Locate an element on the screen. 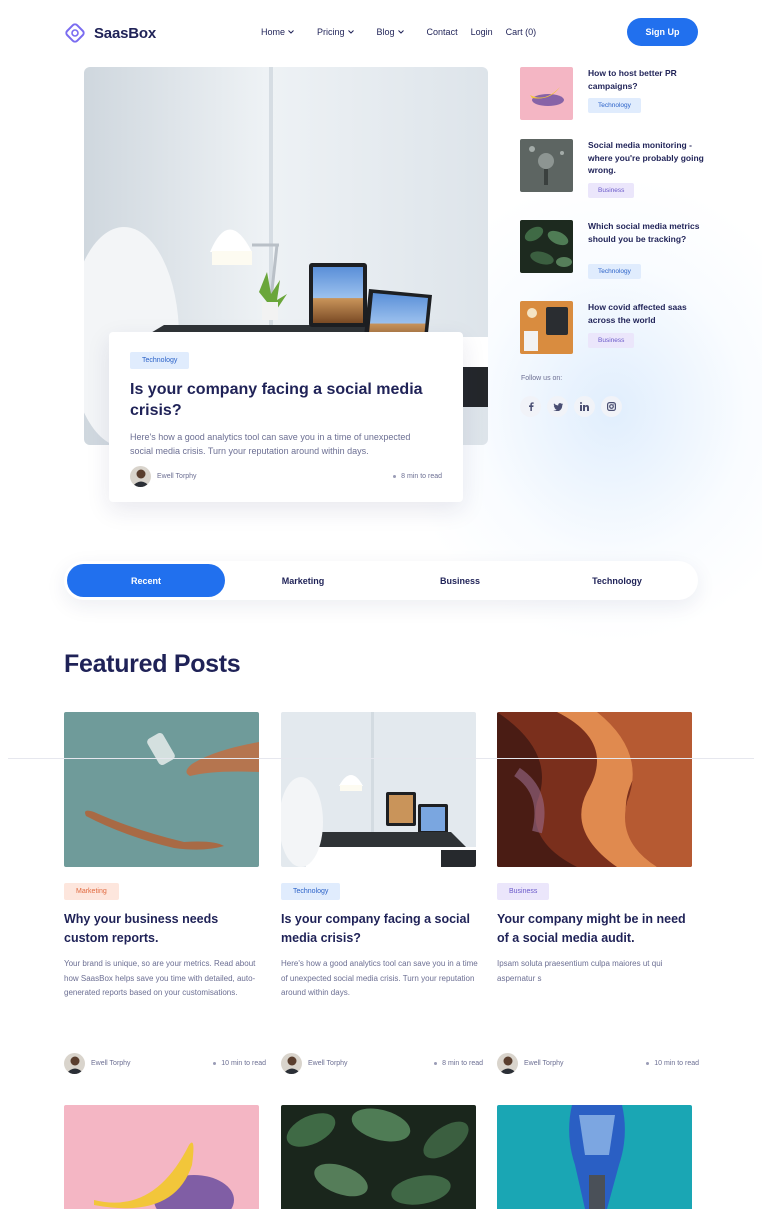 Image resolution: width=762 pixels, height=1216 pixels. hero-meta: Ewell Torphy 8 min to read is located at coordinates (286, 476).